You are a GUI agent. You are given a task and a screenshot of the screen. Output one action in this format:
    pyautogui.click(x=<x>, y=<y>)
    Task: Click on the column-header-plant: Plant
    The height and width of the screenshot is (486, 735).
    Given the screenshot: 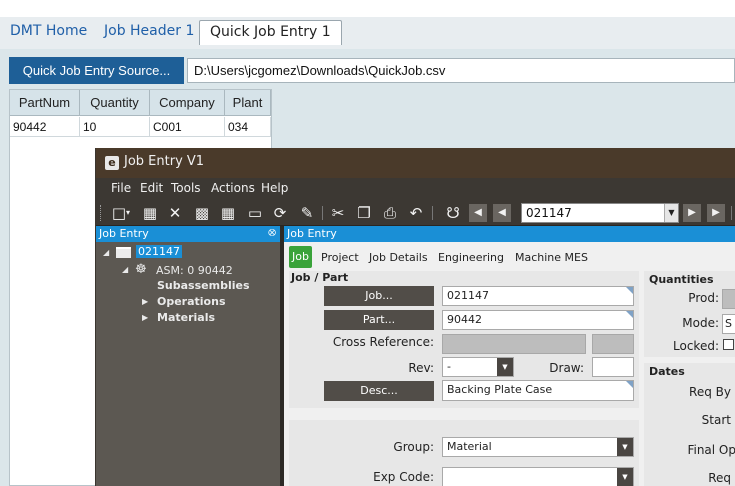 What is the action you would take?
    pyautogui.click(x=248, y=103)
    